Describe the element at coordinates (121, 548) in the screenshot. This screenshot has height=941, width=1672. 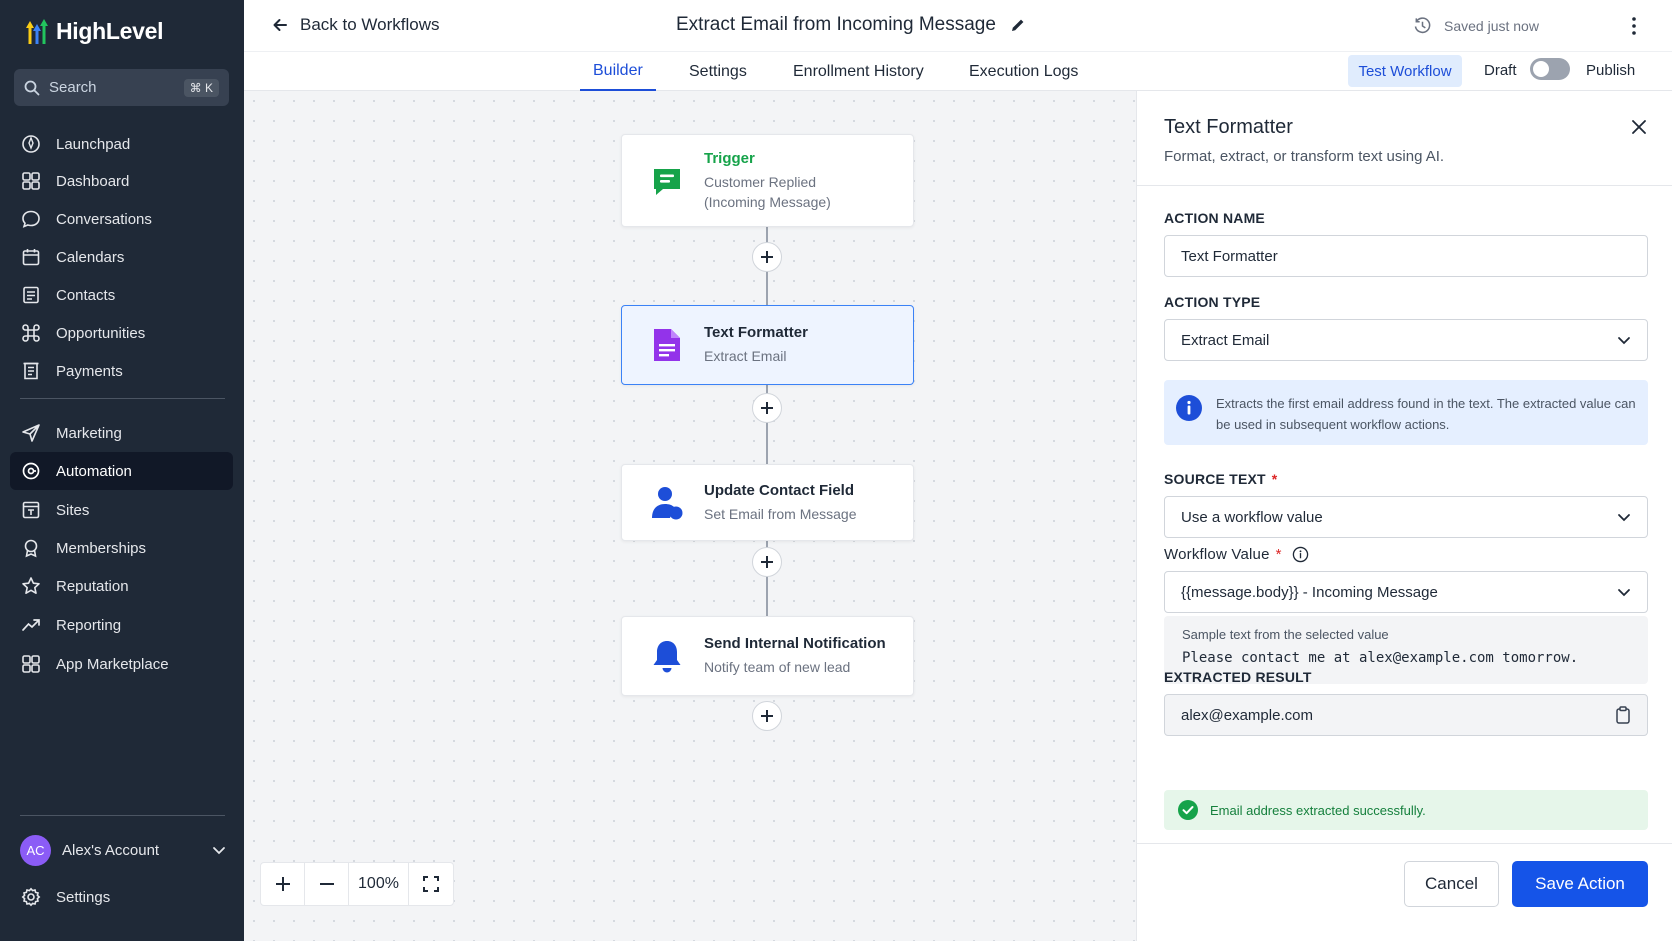
I see `sidebar-item-memberships: Memberships` at that location.